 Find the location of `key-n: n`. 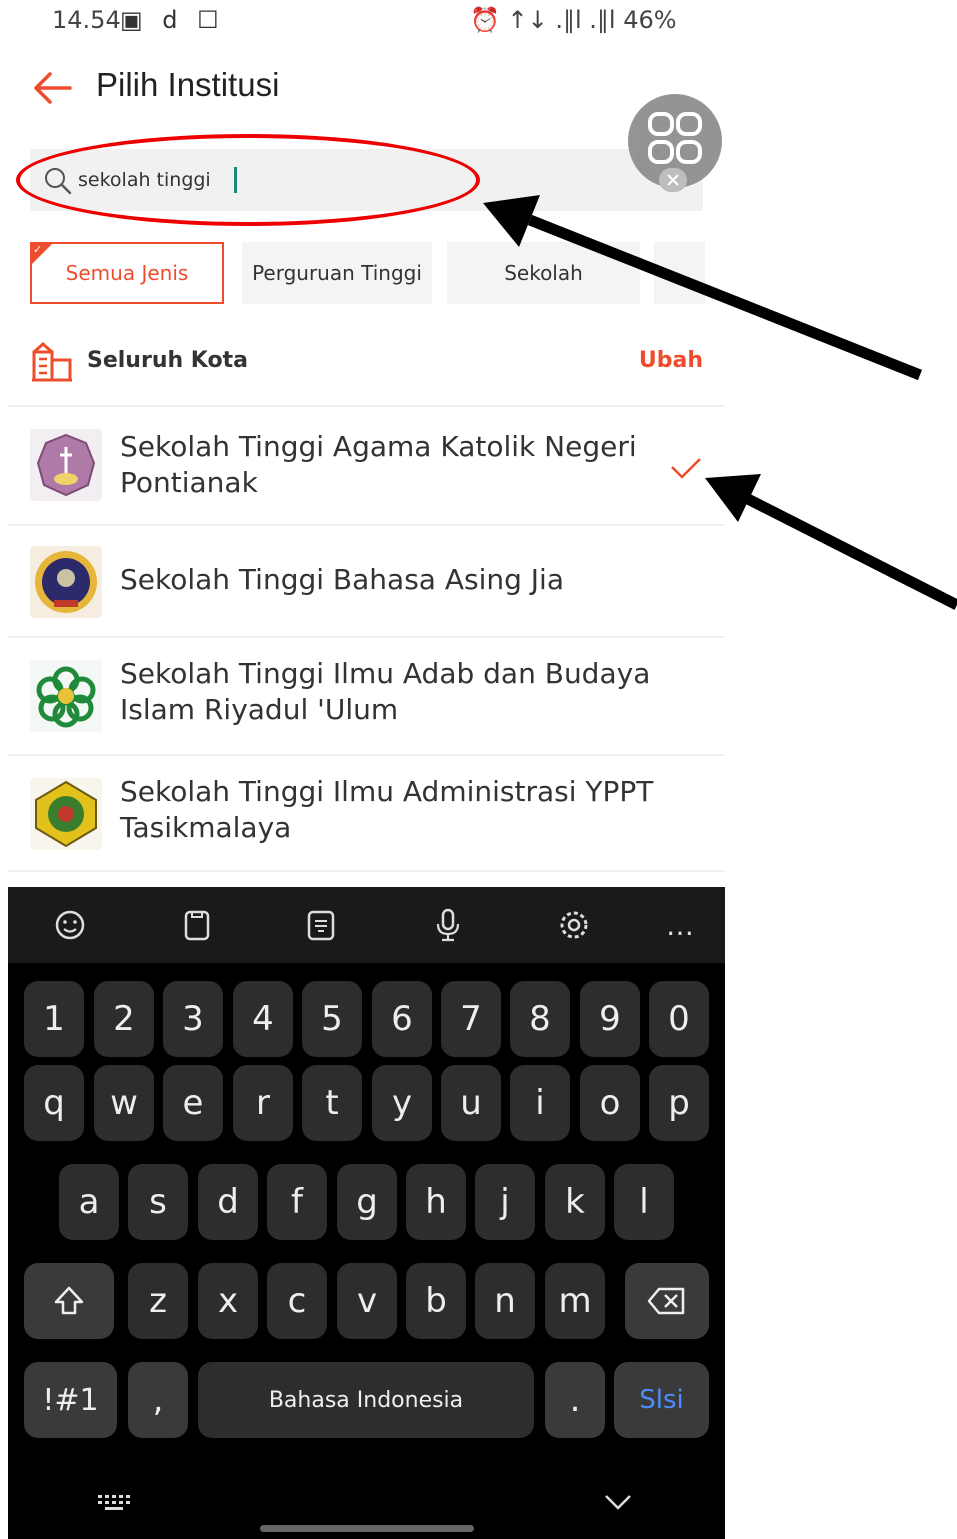

key-n: n is located at coordinates (505, 1301).